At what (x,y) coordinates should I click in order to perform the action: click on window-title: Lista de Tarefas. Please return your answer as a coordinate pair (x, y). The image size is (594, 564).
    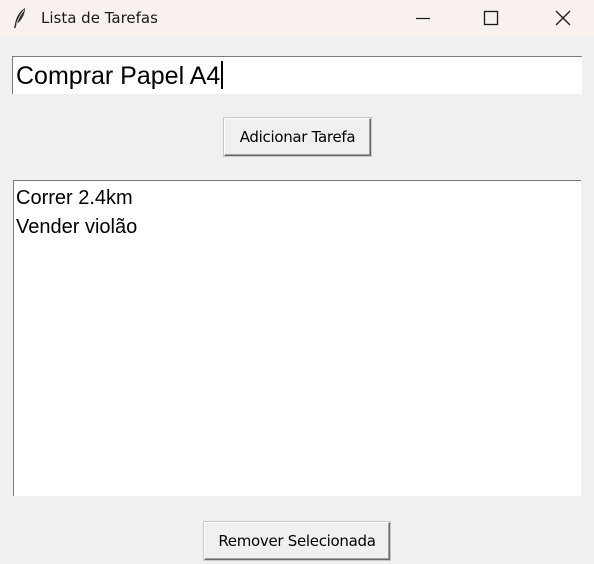
    Looking at the image, I should click on (99, 18).